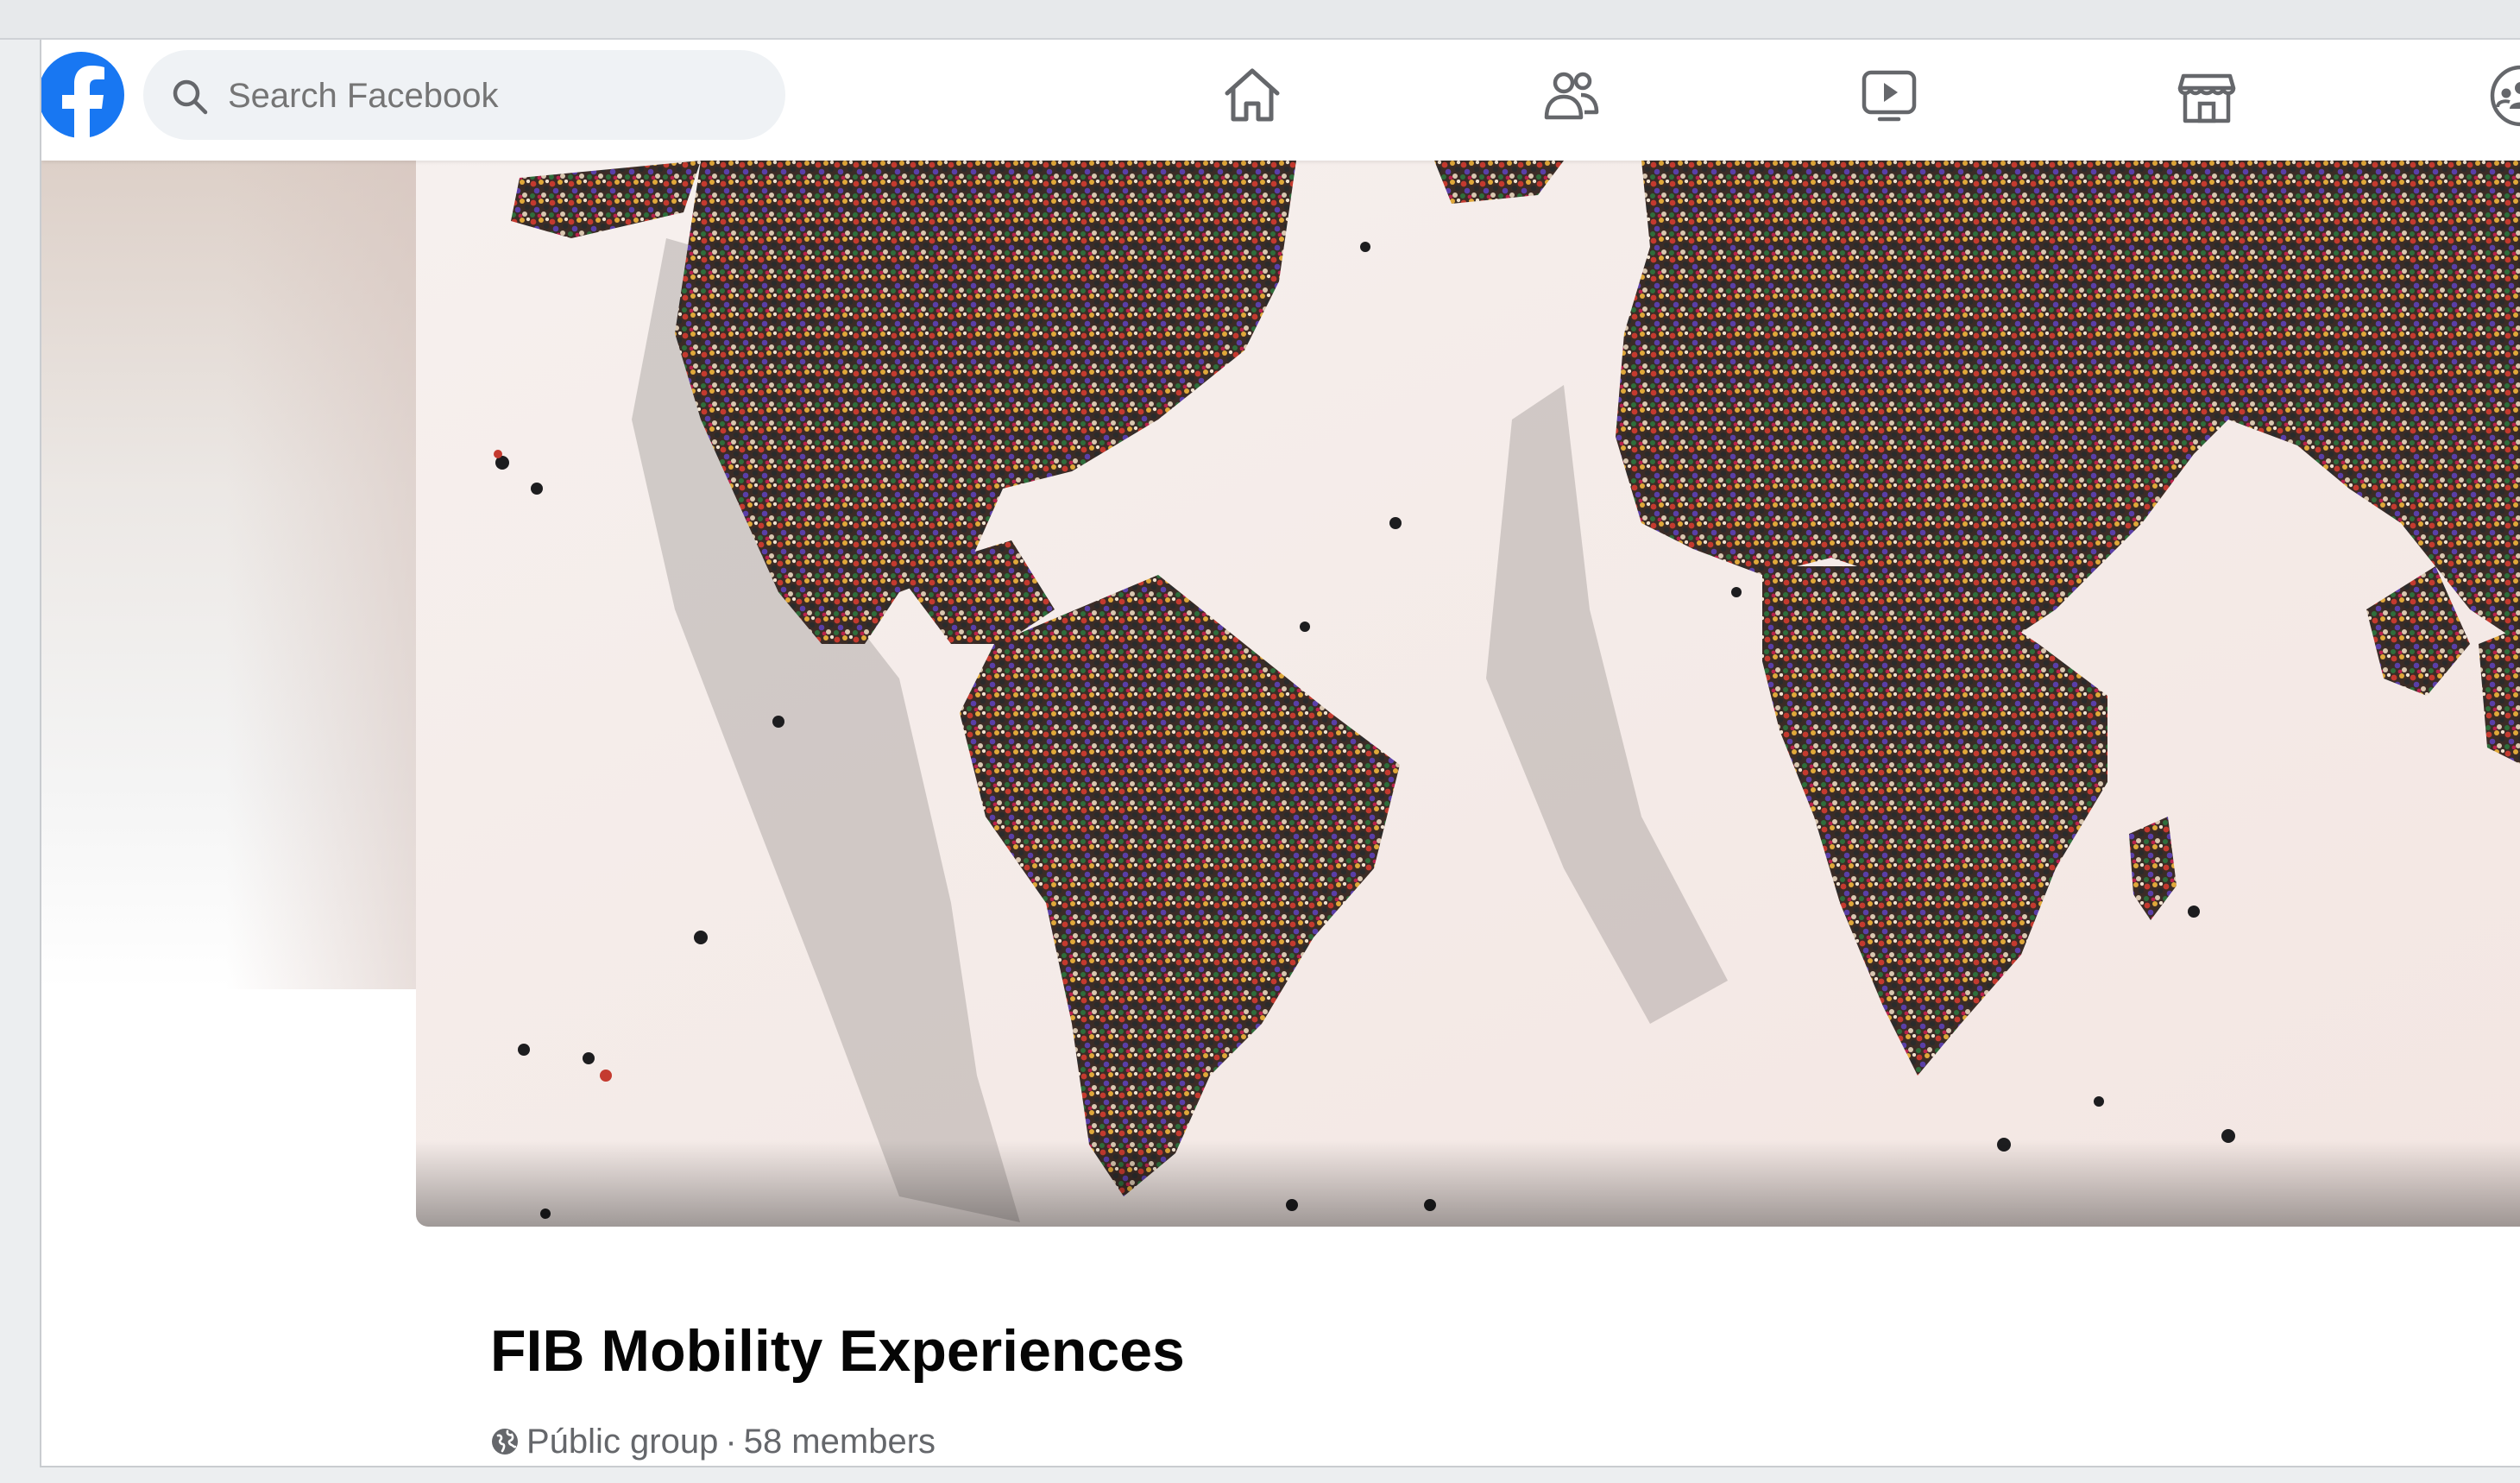  Describe the element at coordinates (622, 1442) in the screenshot. I see `group-privacy: Públic group` at that location.